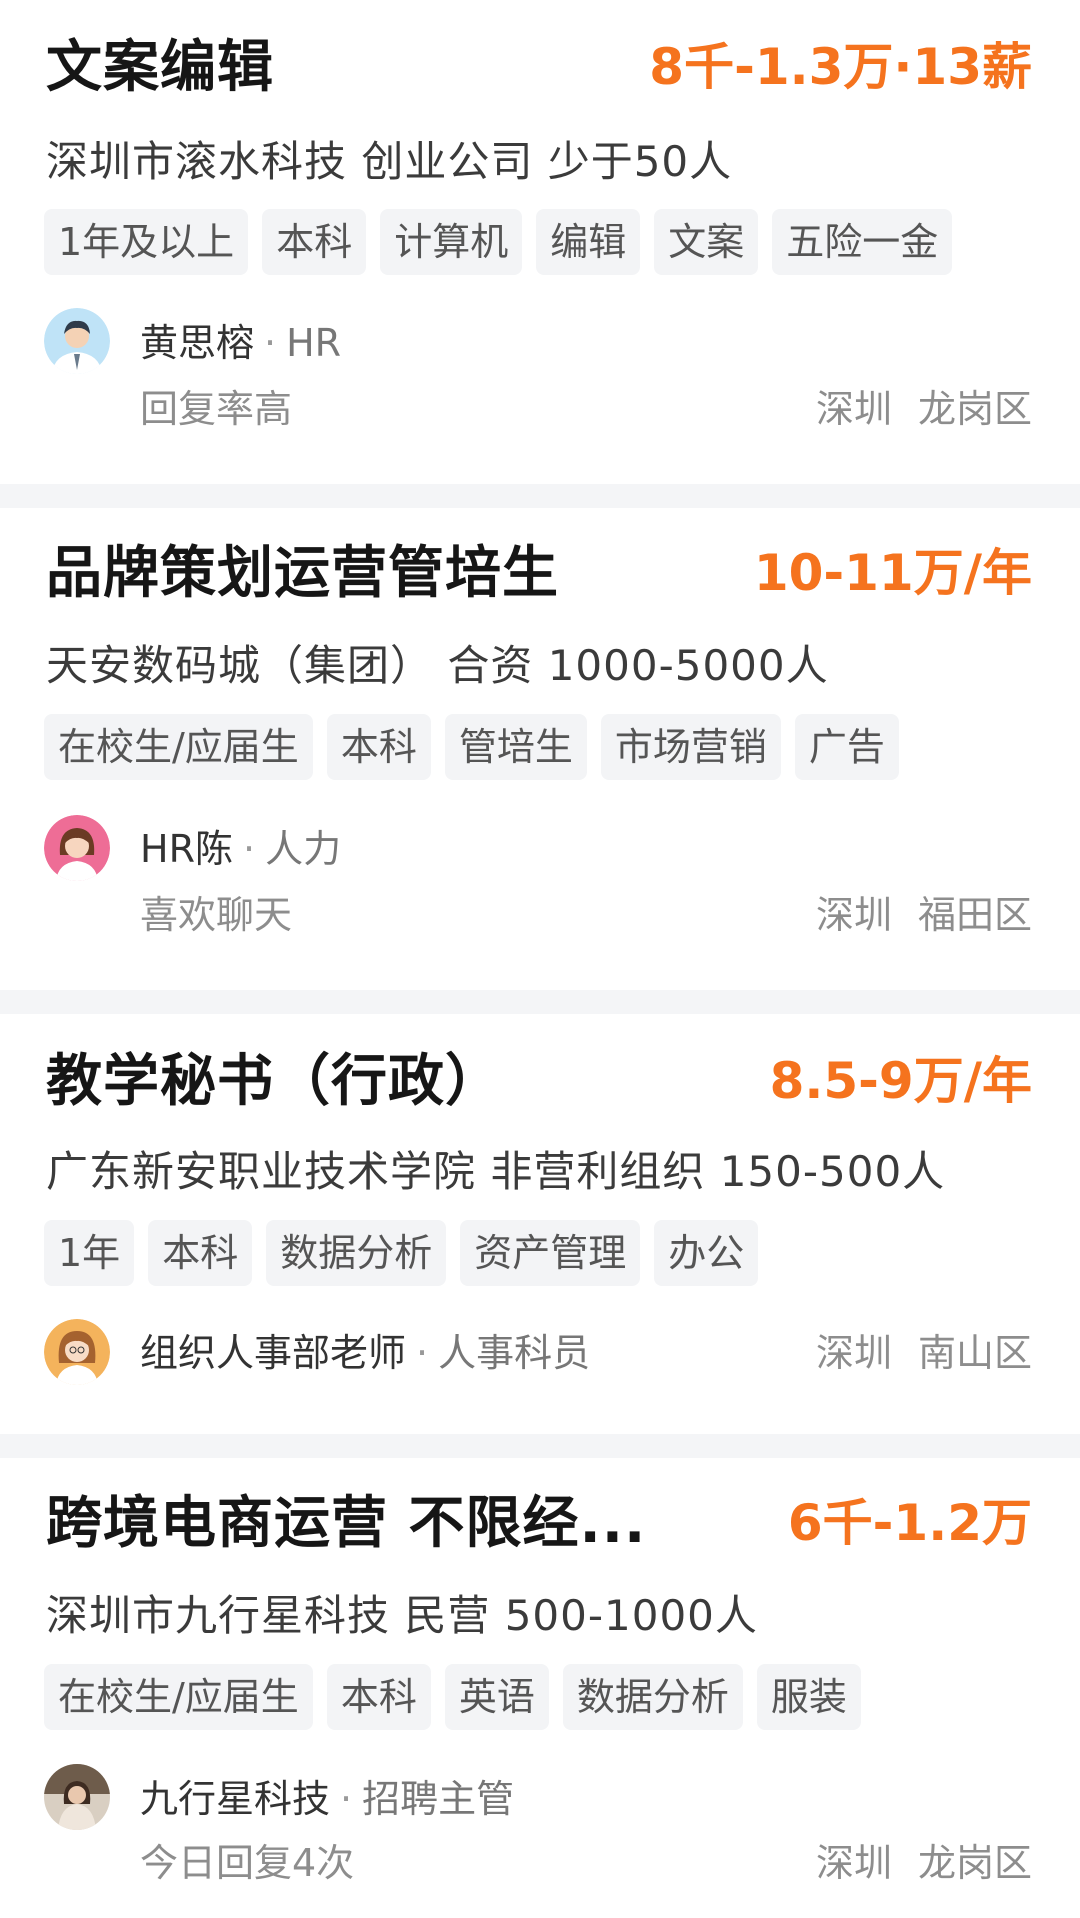 This screenshot has height=1918, width=1080. I want to click on tag: 1年及以上, so click(146, 242).